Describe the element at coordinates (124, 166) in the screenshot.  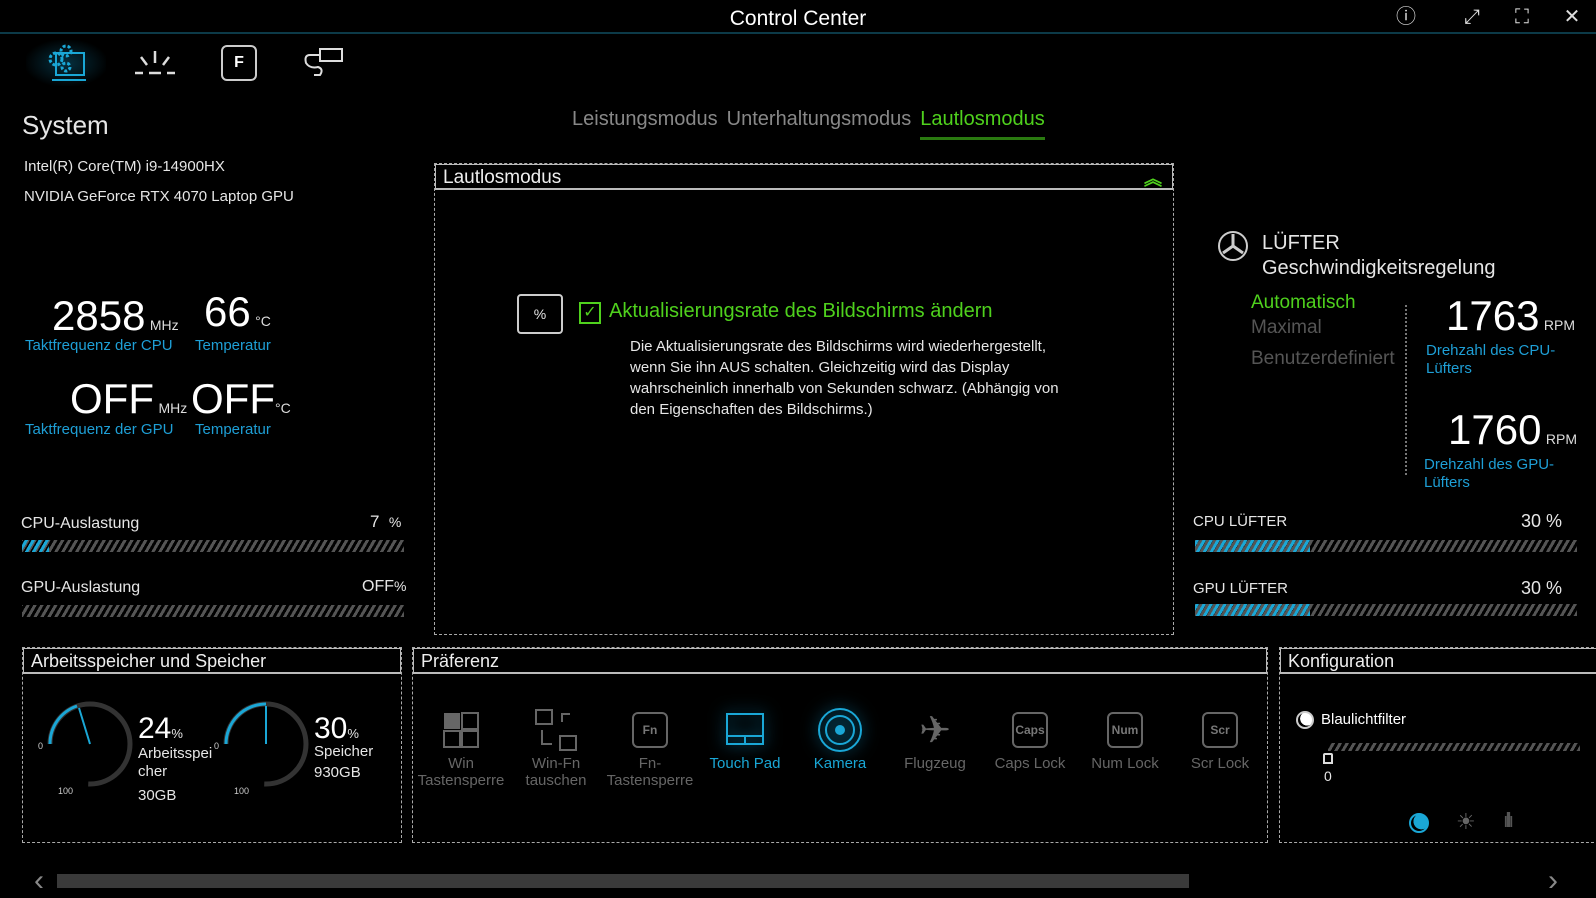
I see `cpu-name: Intel(R) Core(TM) i9-14900HX` at that location.